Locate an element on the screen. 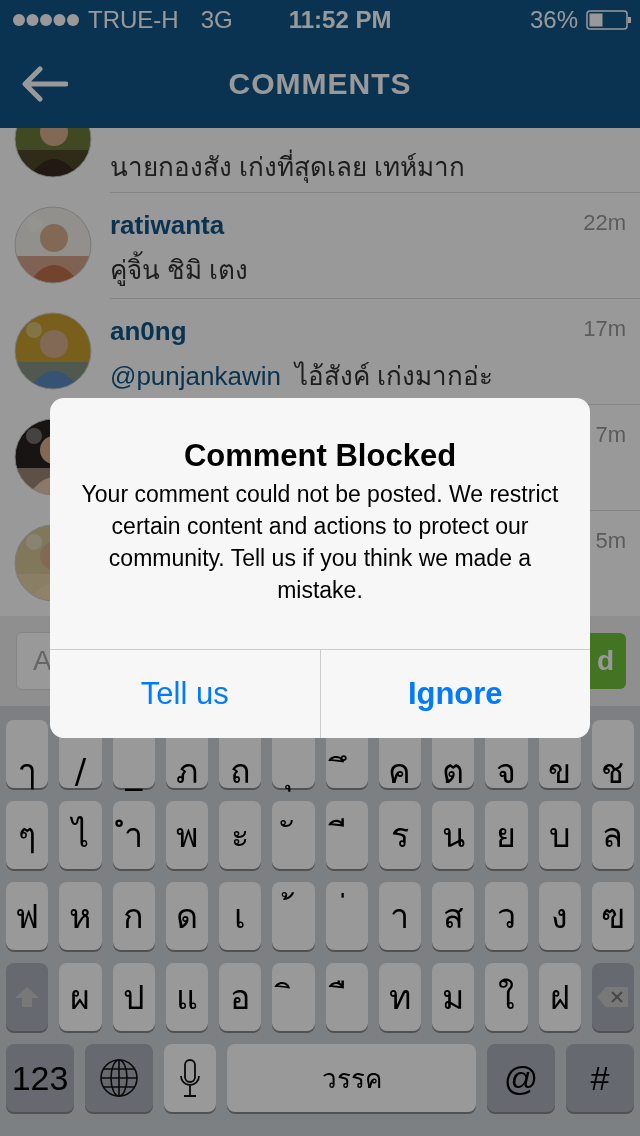 The height and width of the screenshot is (1136, 640). microphone-icon is located at coordinates (190, 1078).